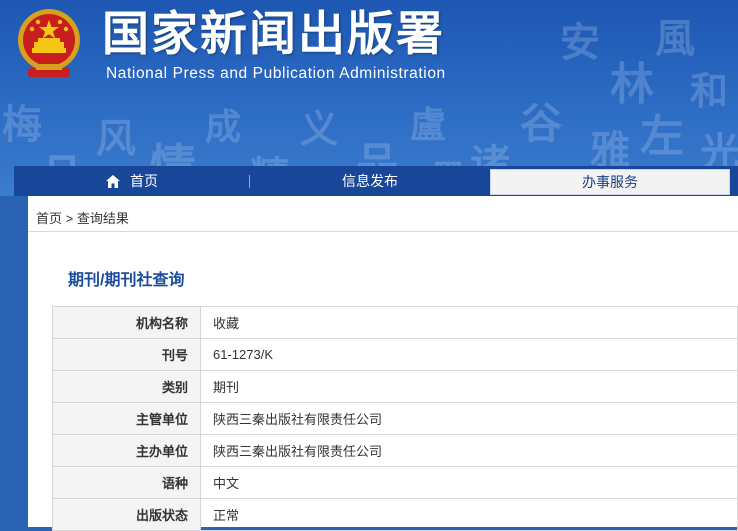 This screenshot has width=738, height=531. Describe the element at coordinates (469, 386) in the screenshot. I see `field-value: 期刊` at that location.